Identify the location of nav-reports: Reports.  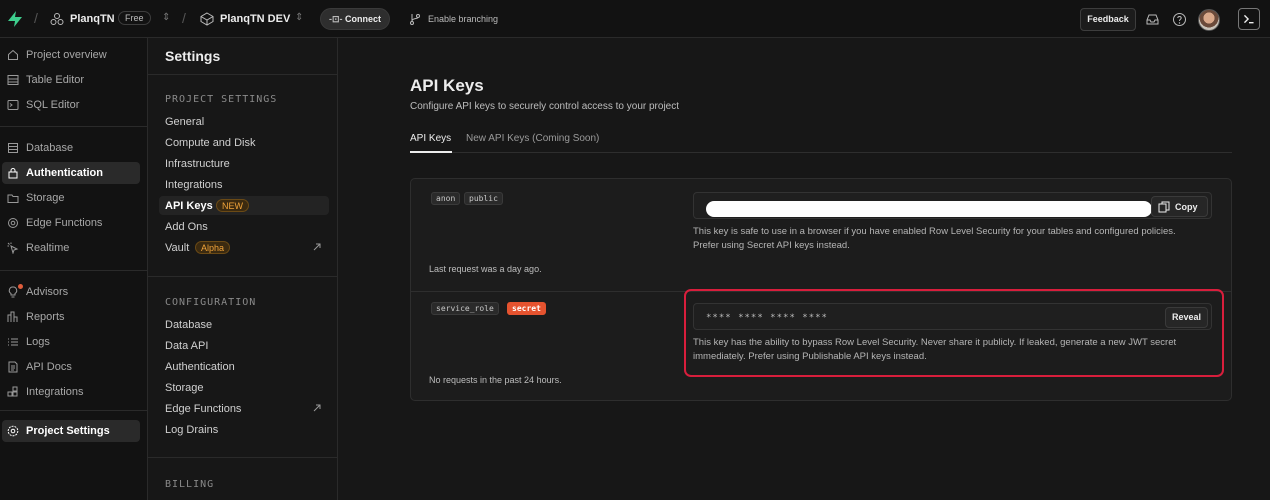
(71, 317).